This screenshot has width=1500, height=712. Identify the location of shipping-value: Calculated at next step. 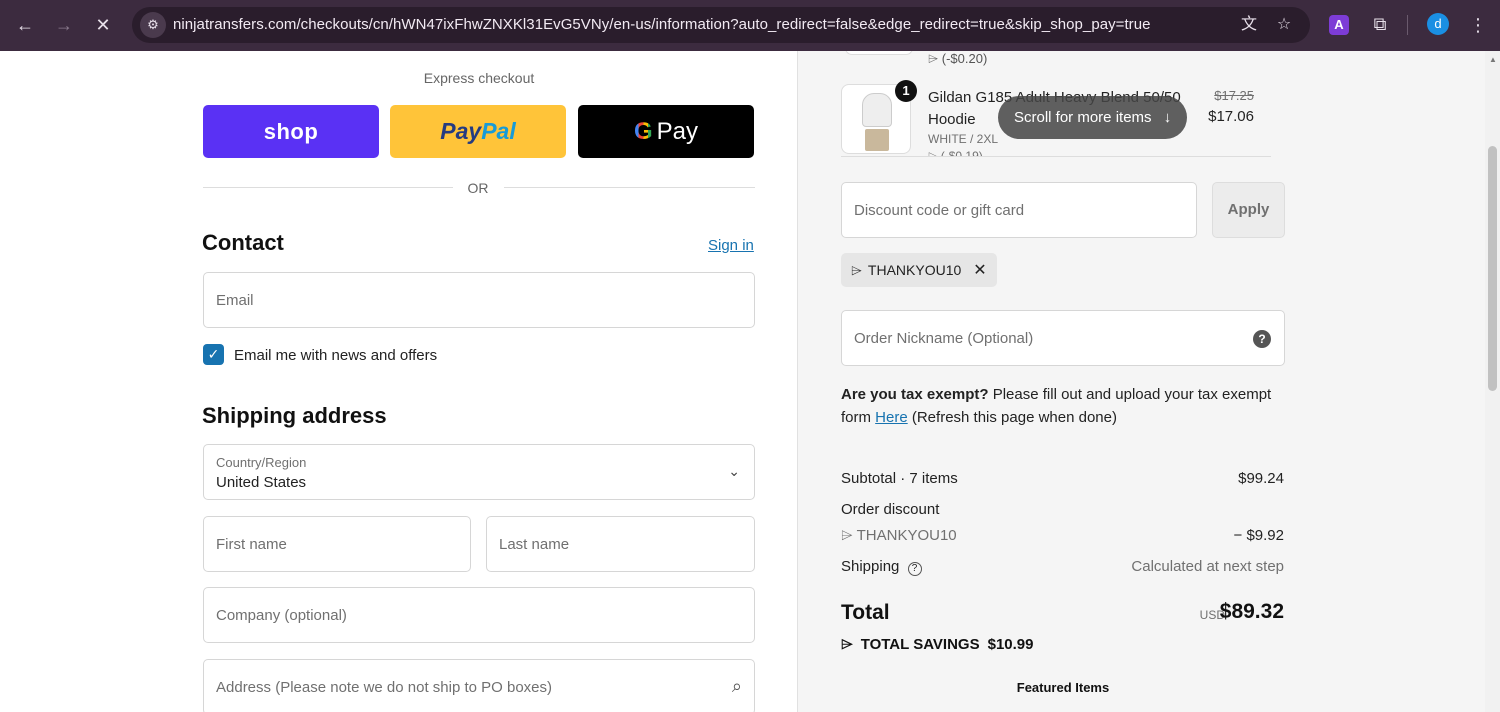
(1207, 566).